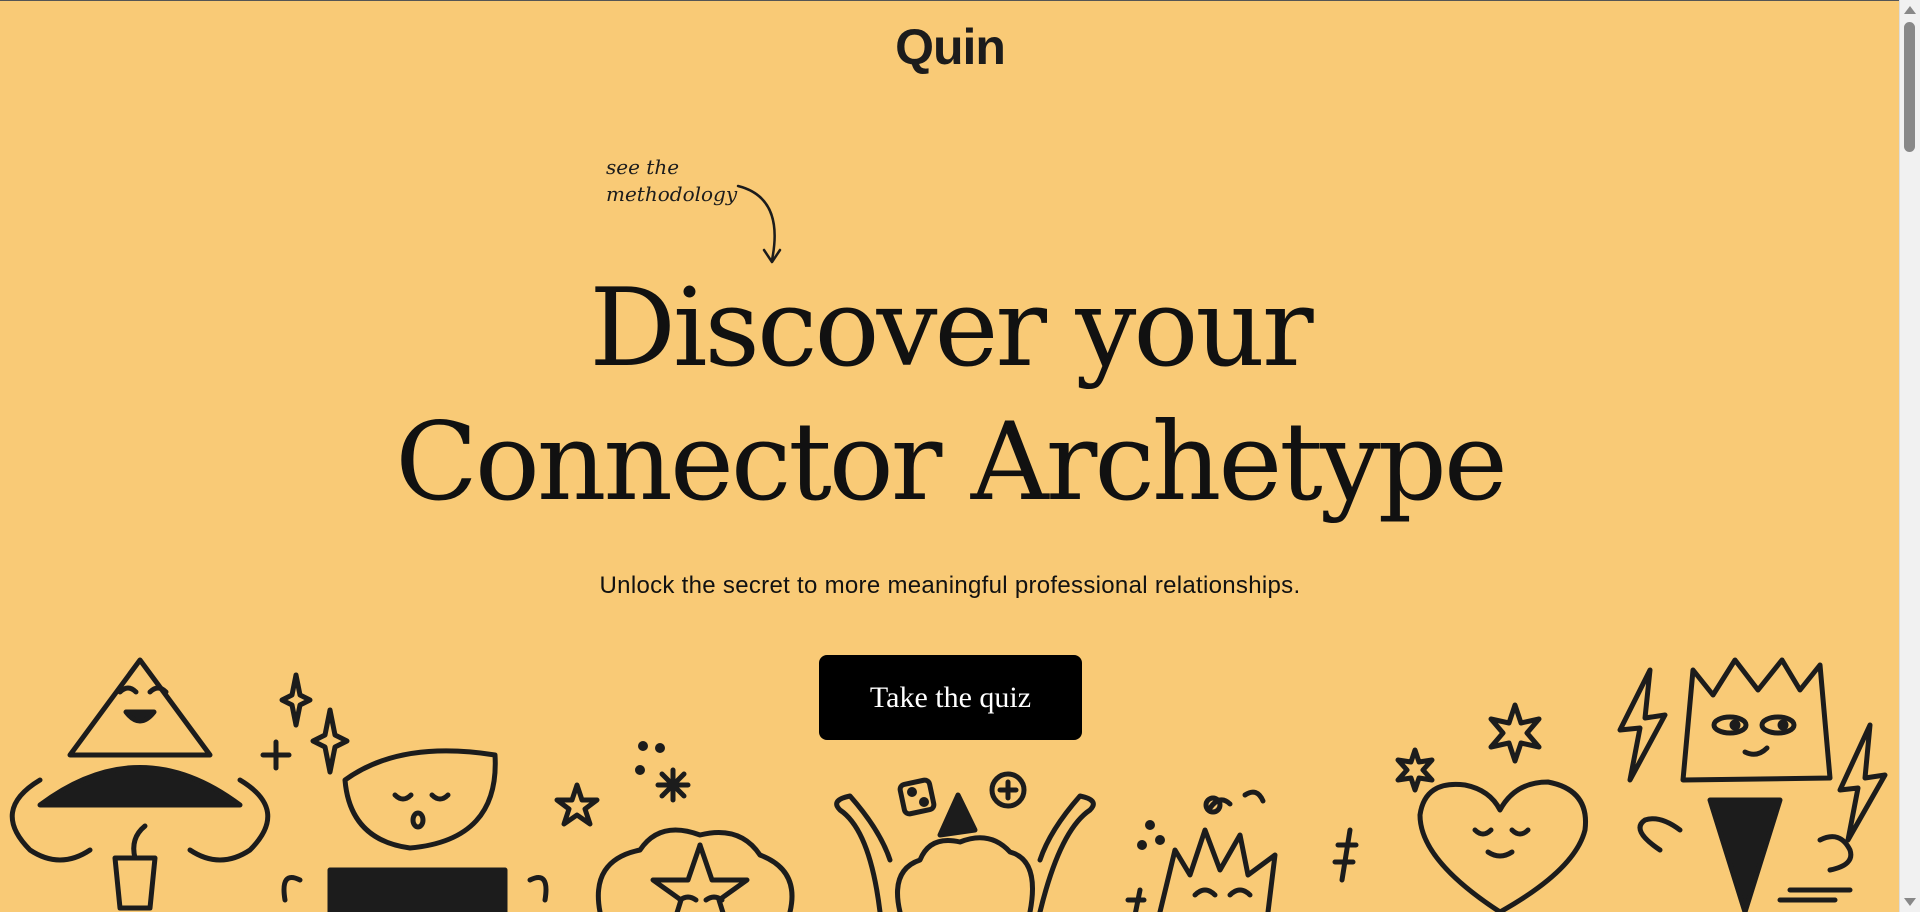  I want to click on triangle-character-icon, so click(140, 784).